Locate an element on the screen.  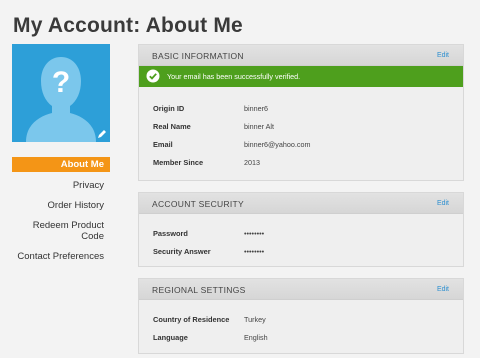
field-label: Language is located at coordinates (170, 337).